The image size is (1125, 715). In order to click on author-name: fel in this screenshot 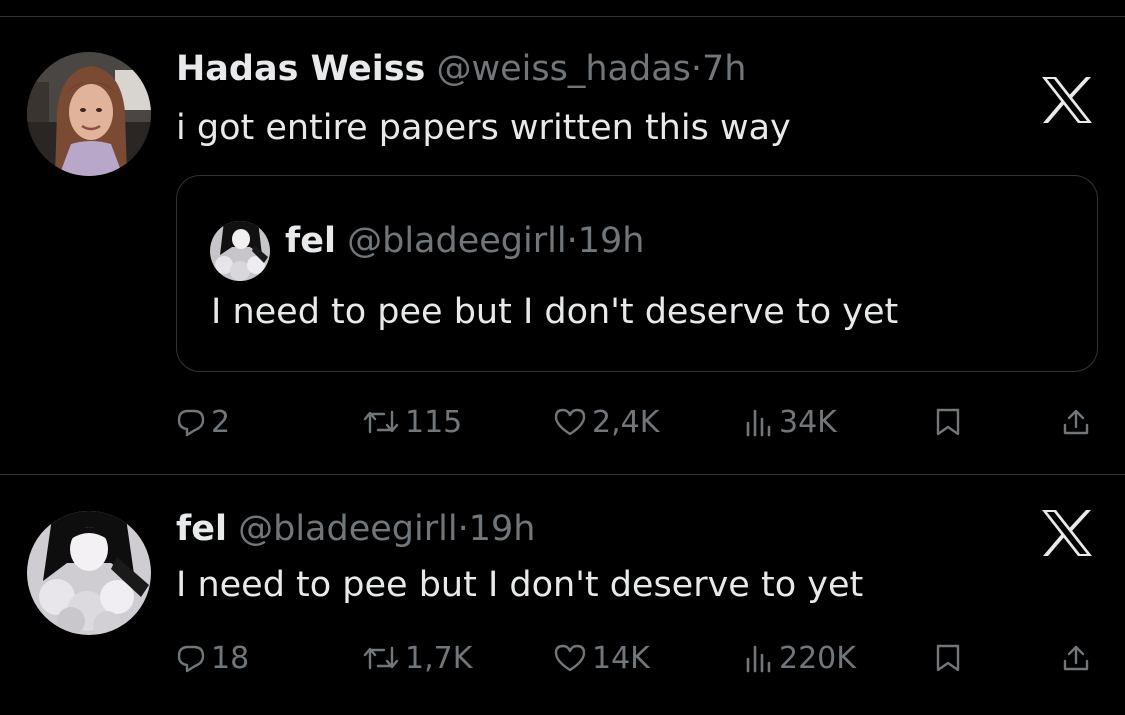, I will do `click(201, 529)`.